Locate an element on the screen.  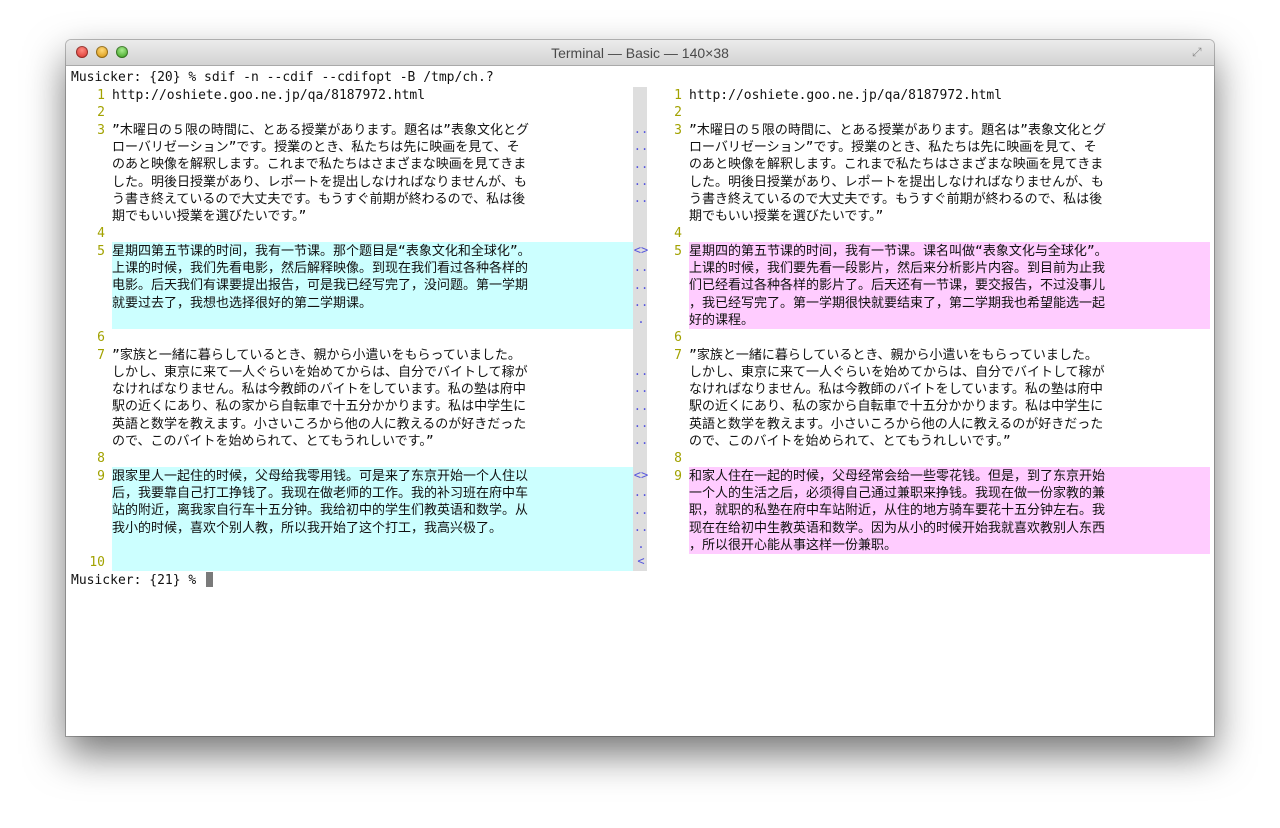
title-bar: Terminal — Basic — 140×38 ⤢ is located at coordinates (640, 53).